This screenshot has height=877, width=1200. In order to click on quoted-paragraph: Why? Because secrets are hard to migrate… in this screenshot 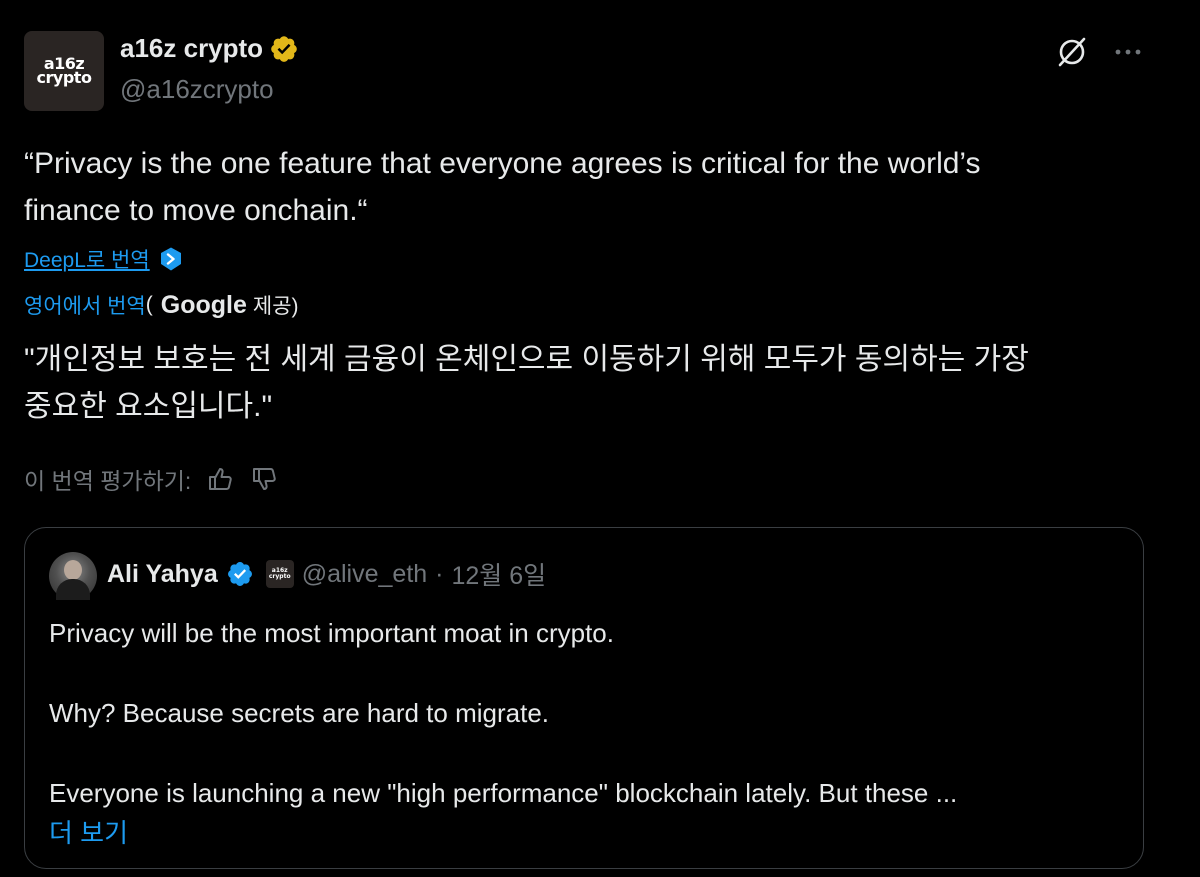, I will do `click(299, 713)`.